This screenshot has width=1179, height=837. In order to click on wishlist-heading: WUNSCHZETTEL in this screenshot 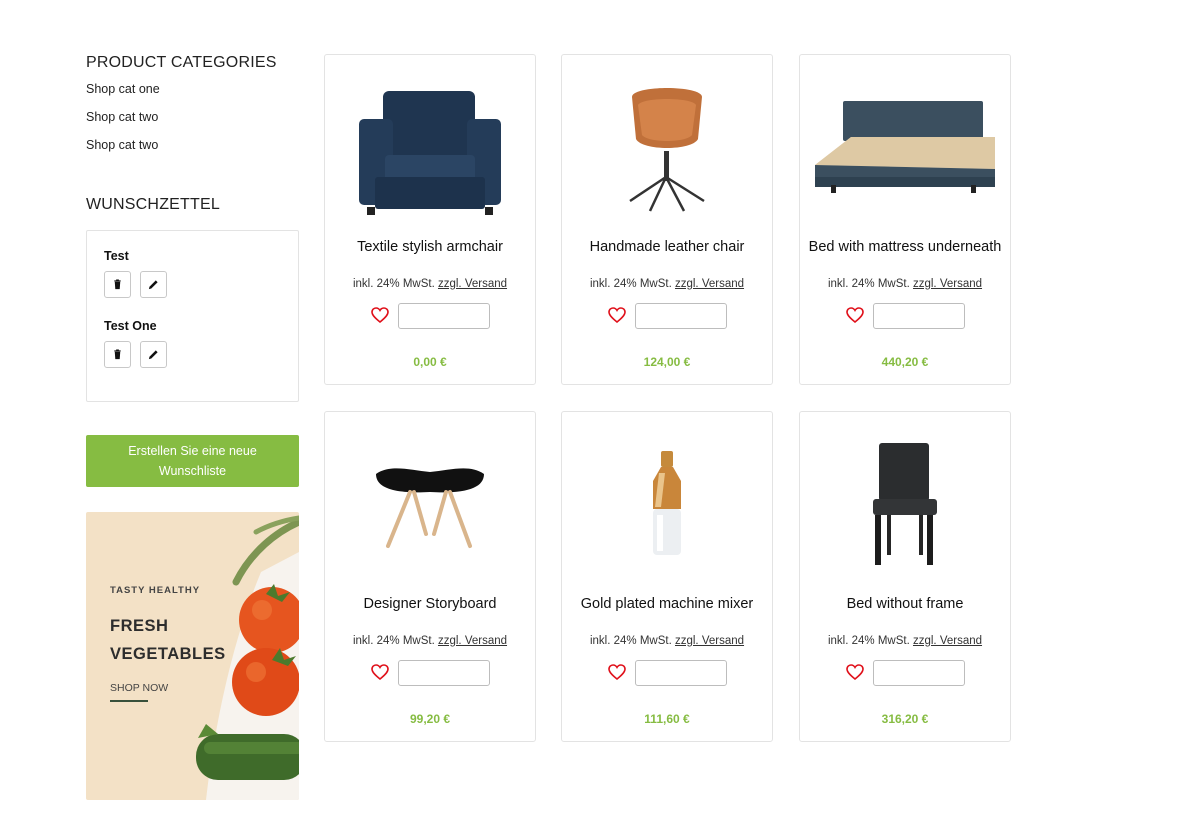, I will do `click(153, 204)`.